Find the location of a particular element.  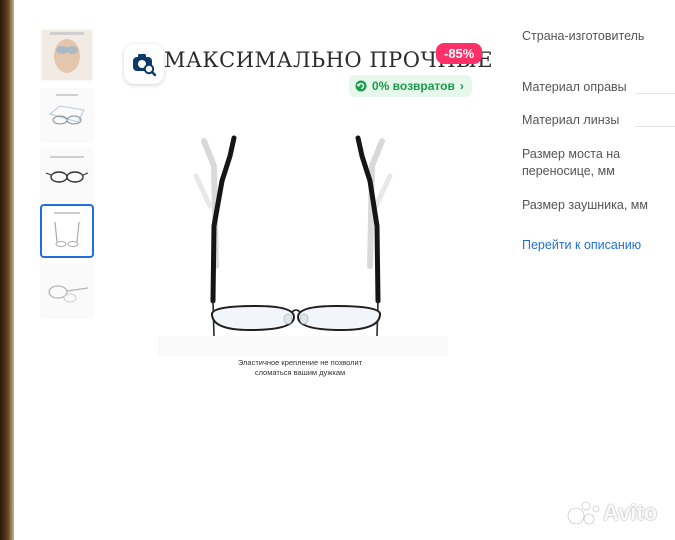

chevron-right-icon: › is located at coordinates (461, 86).